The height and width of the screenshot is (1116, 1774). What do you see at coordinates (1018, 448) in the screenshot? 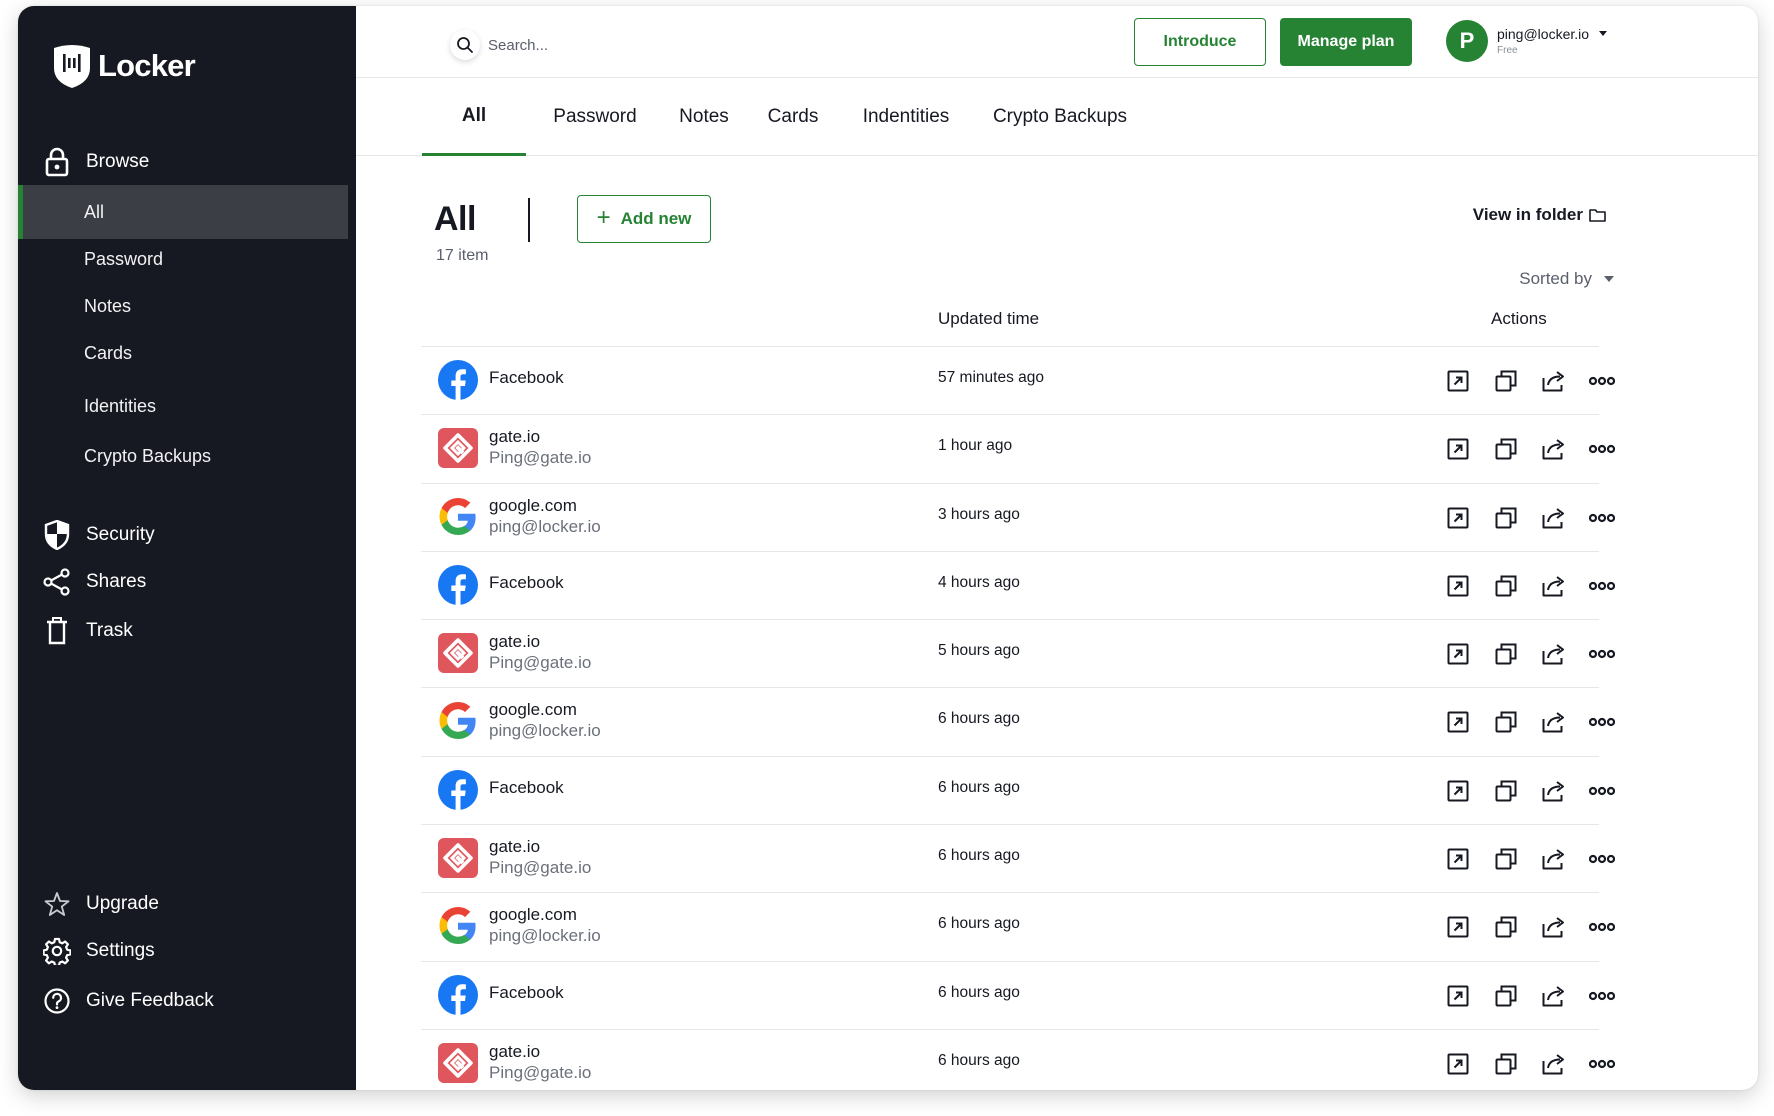
I see `list-item: gate.io Ping@gate.io 1 hour ago` at bounding box center [1018, 448].